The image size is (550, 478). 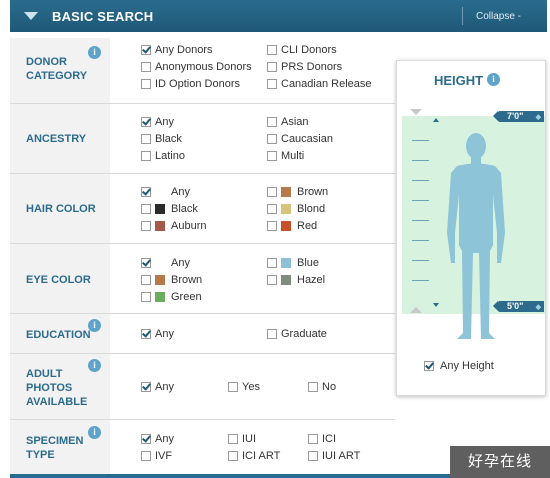 What do you see at coordinates (518, 306) in the screenshot?
I see `min-height-handle: 5'0" ◆` at bounding box center [518, 306].